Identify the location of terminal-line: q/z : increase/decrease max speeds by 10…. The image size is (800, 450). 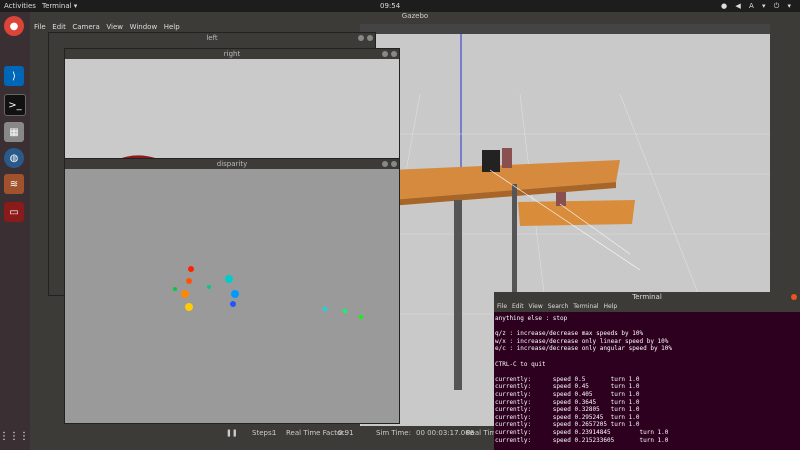
(569, 334).